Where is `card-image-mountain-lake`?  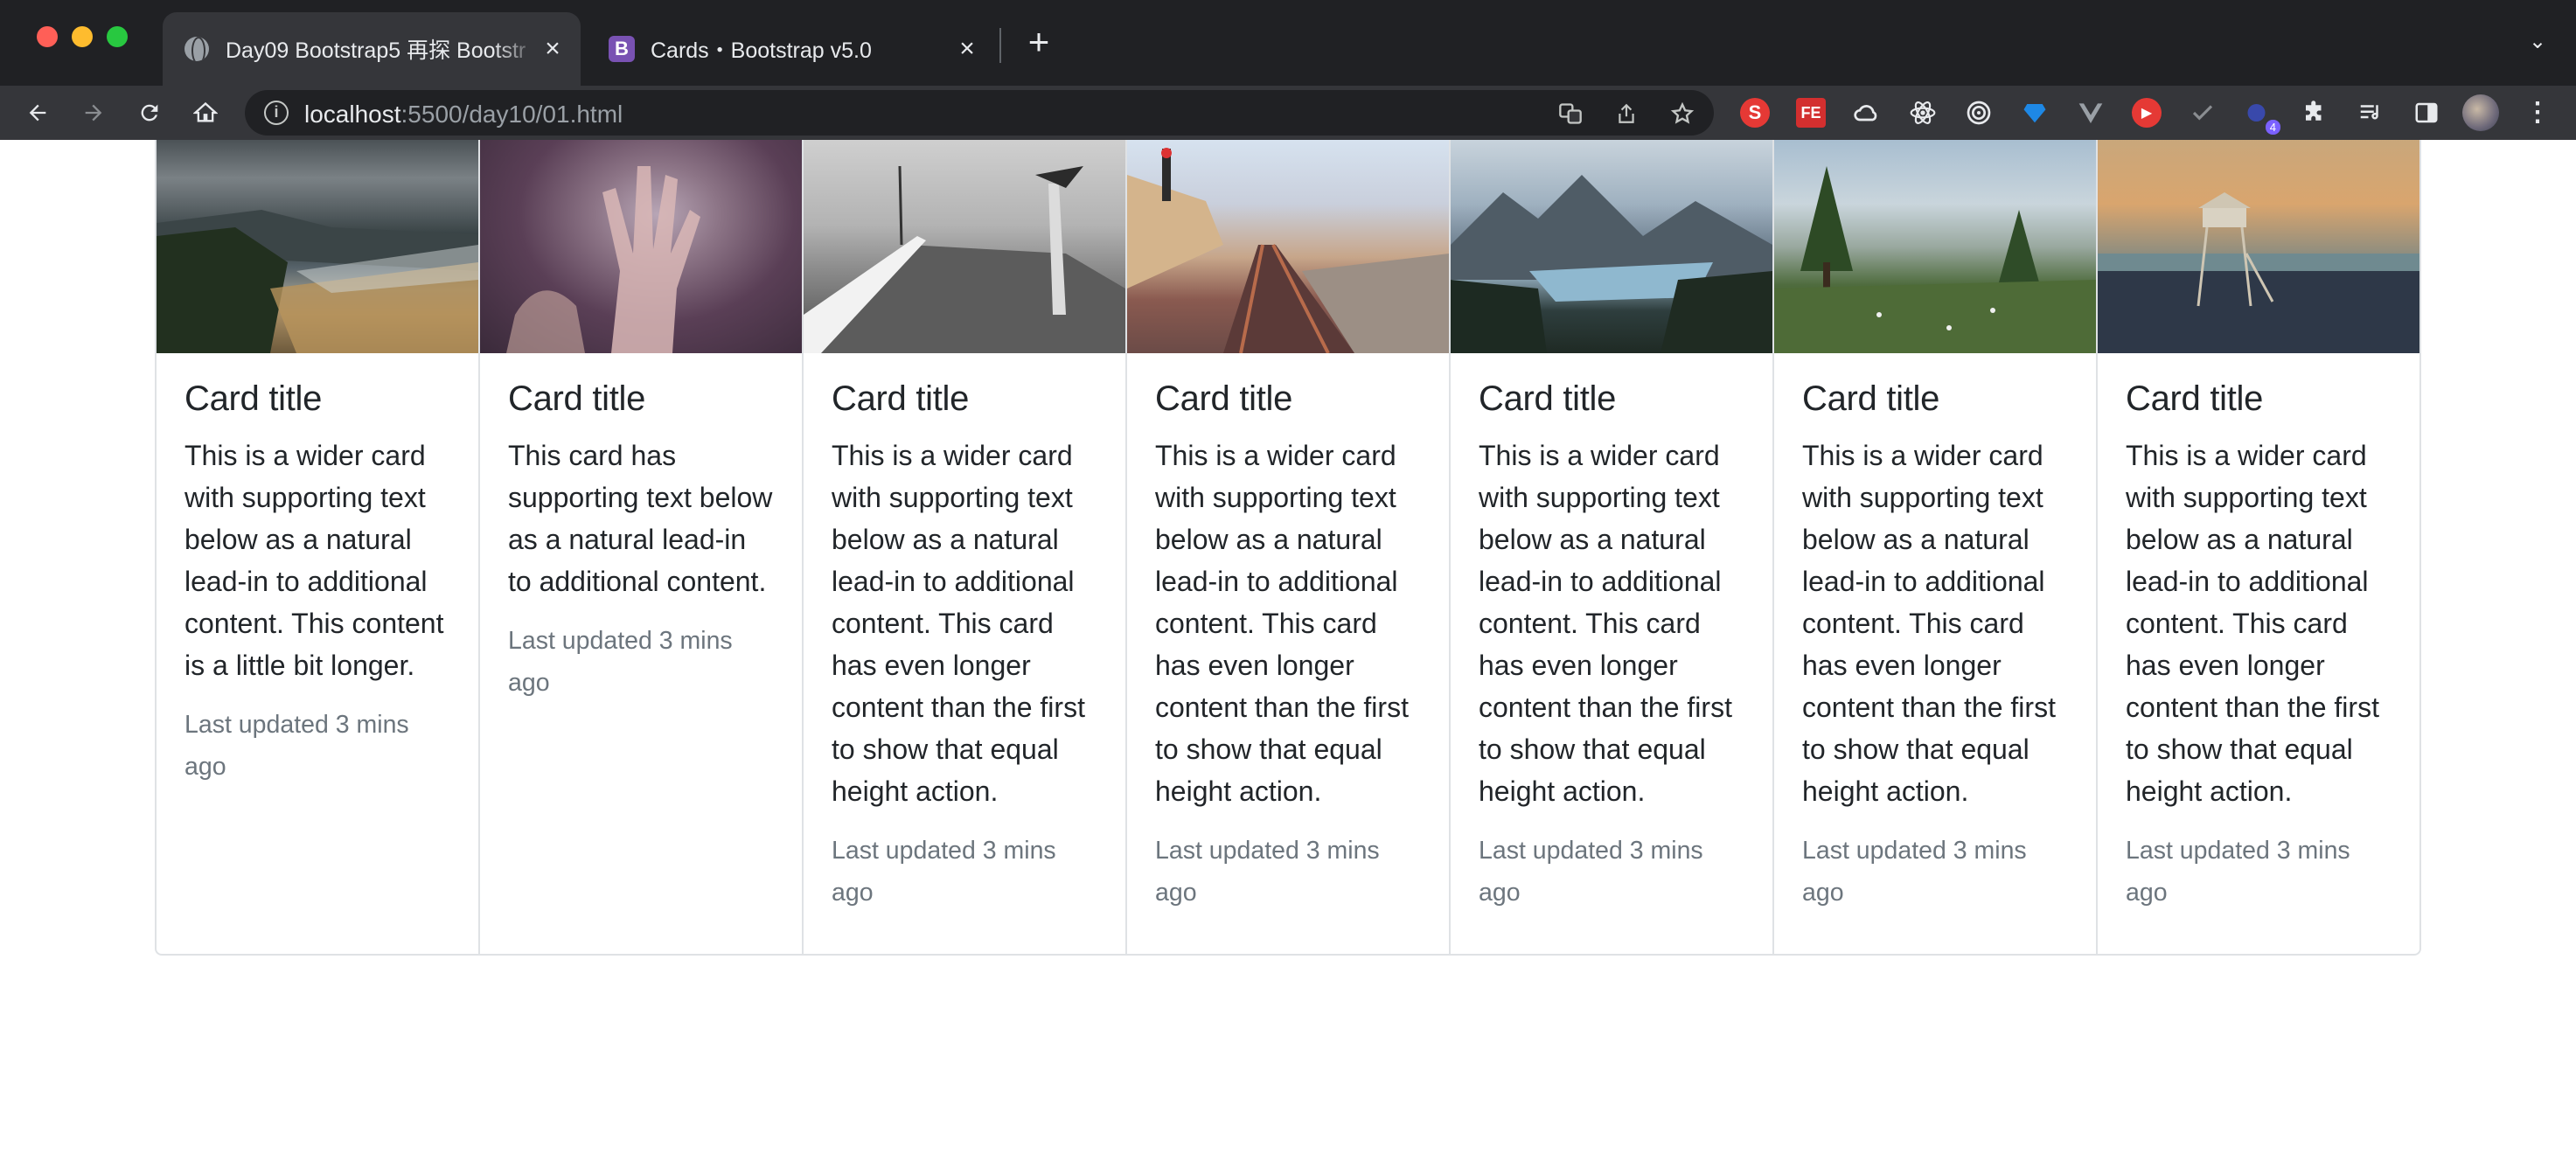 card-image-mountain-lake is located at coordinates (1611, 247).